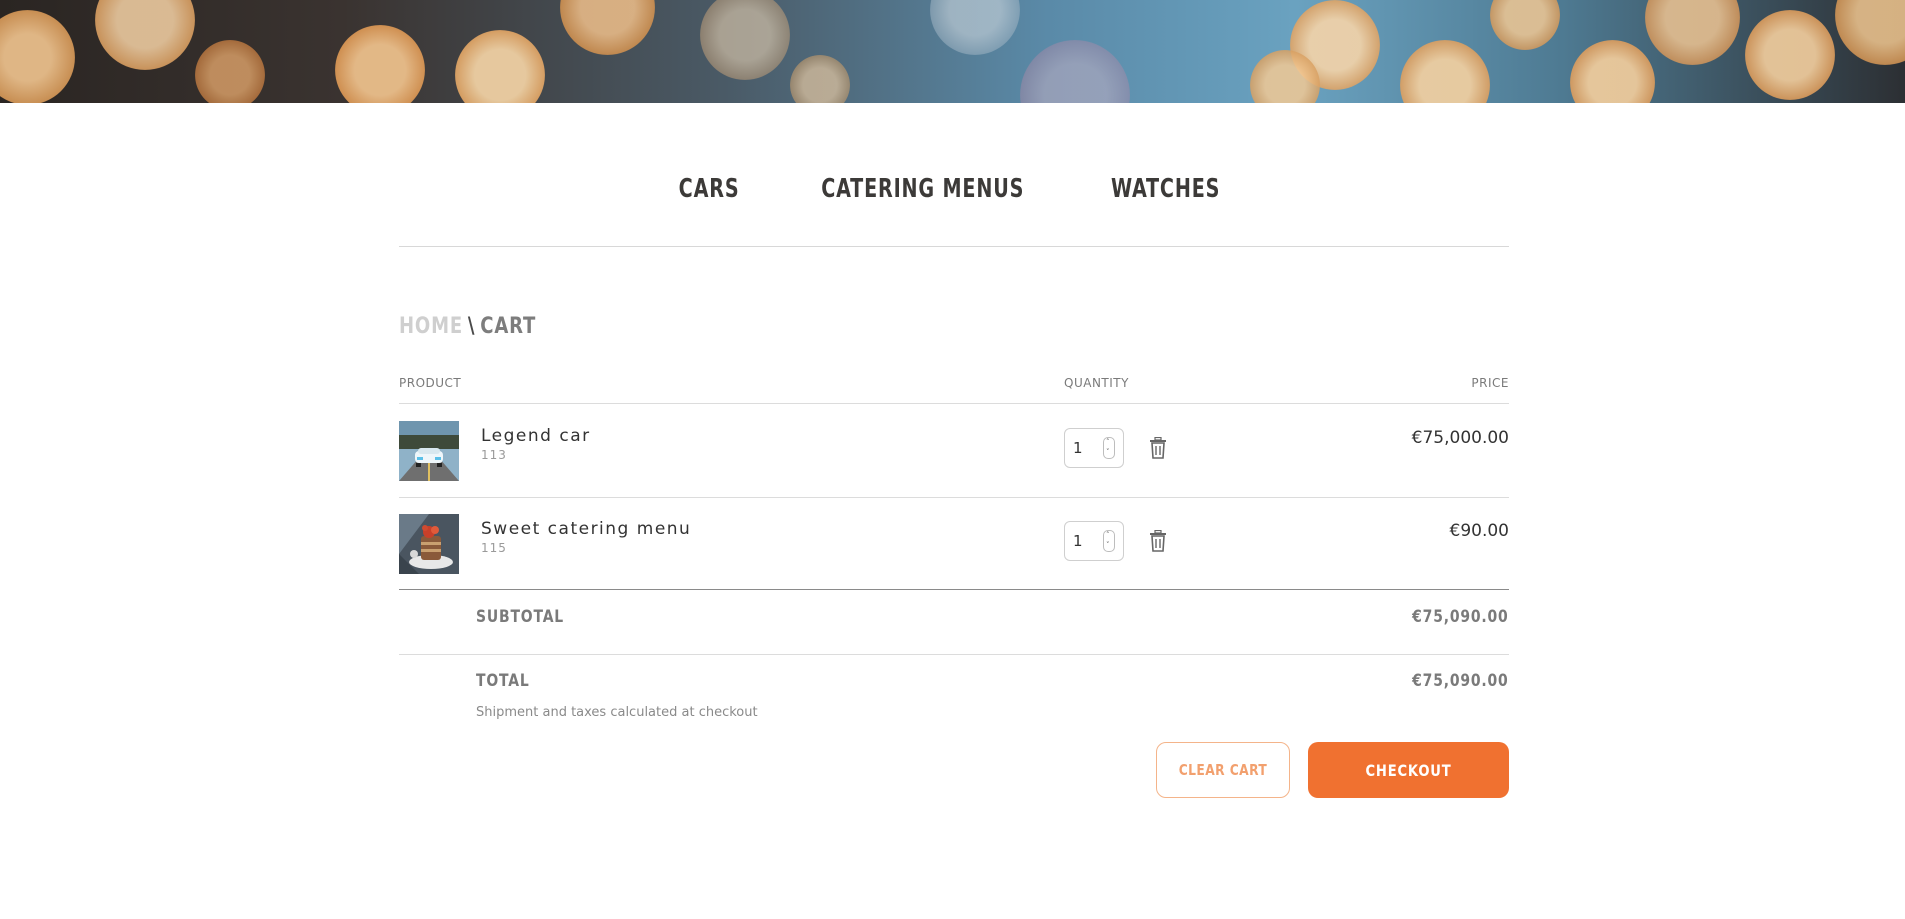 The width and height of the screenshot is (1905, 919). I want to click on breadcrumb-home-link: HOME, so click(431, 326).